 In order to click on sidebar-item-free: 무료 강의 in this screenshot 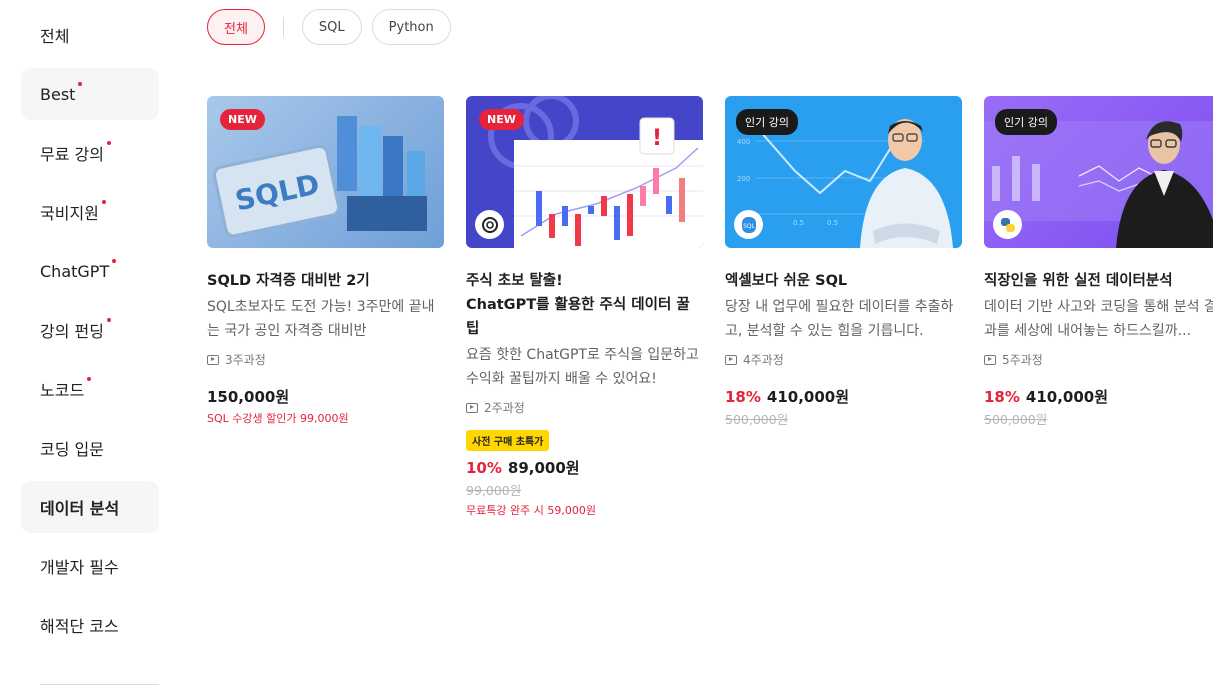, I will do `click(90, 153)`.